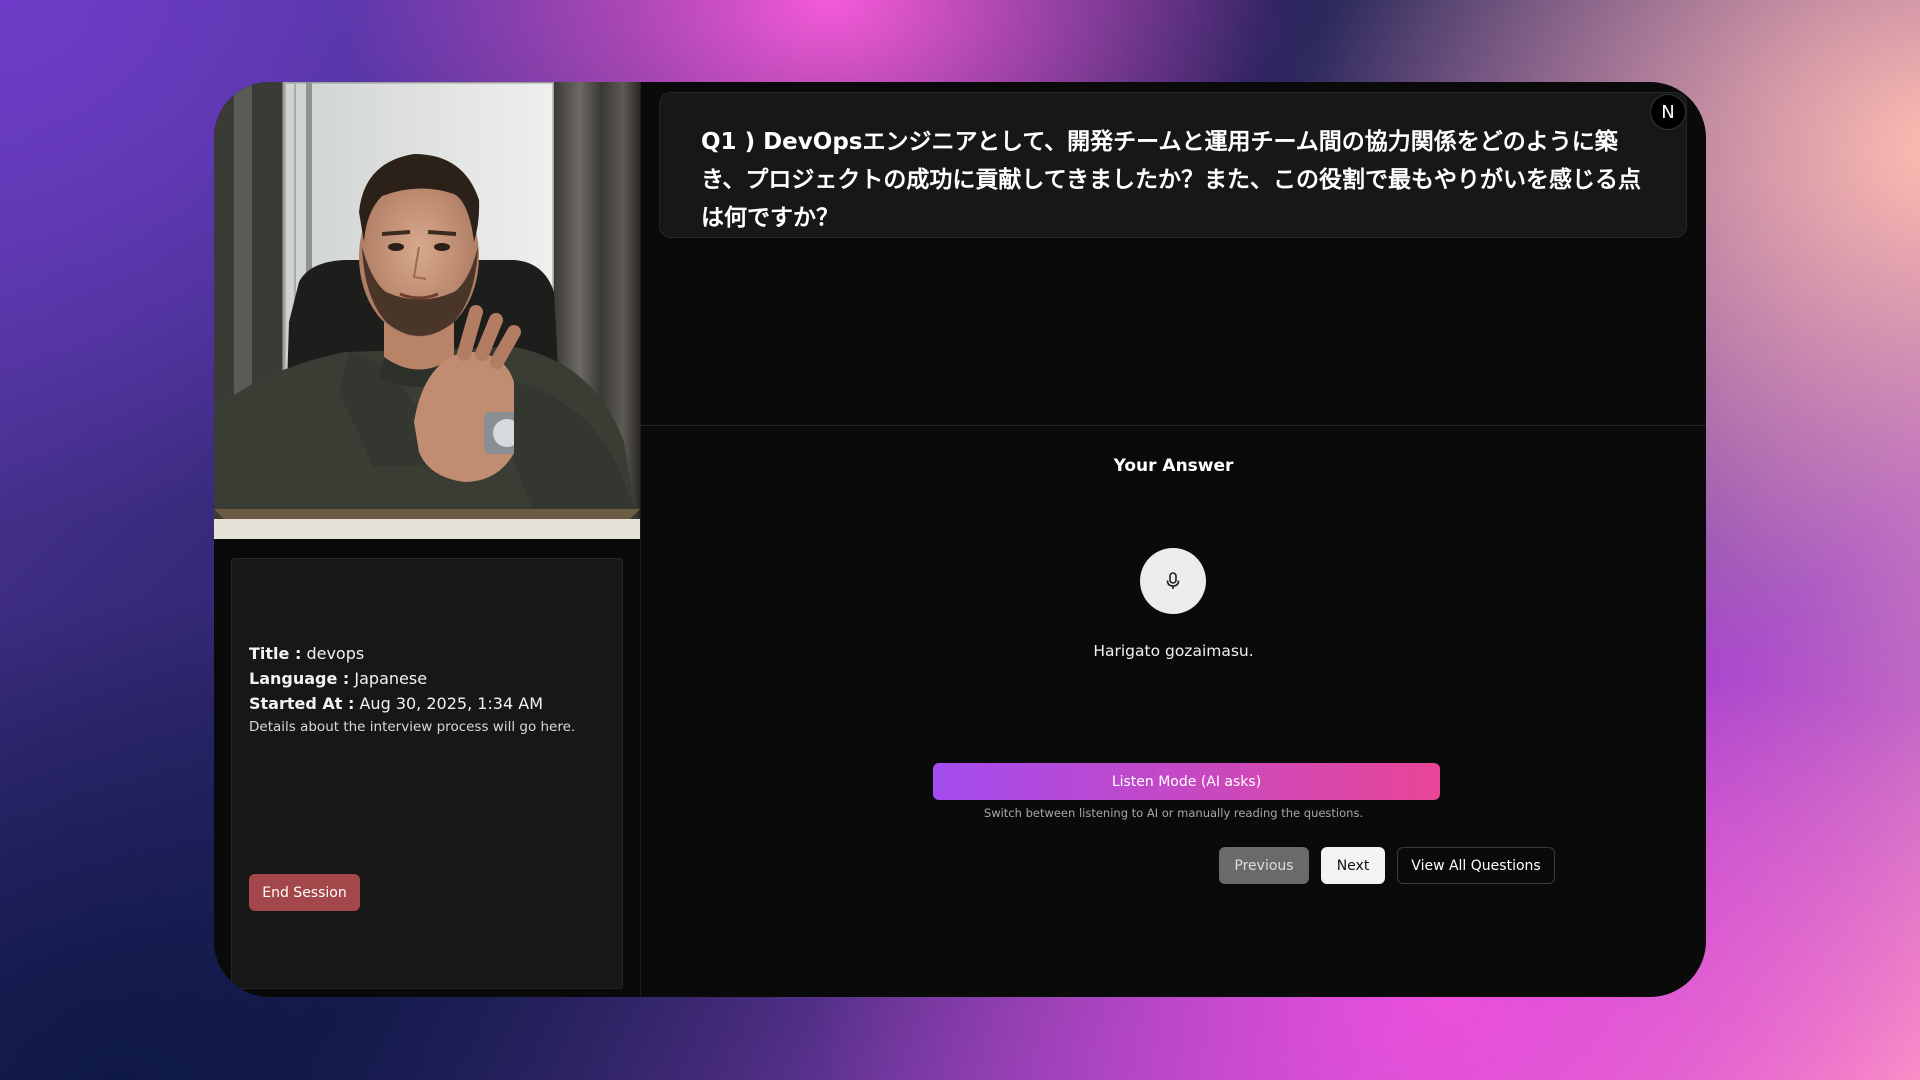 This screenshot has width=1920, height=1080. What do you see at coordinates (335, 653) in the screenshot?
I see `session-title-value: devops` at bounding box center [335, 653].